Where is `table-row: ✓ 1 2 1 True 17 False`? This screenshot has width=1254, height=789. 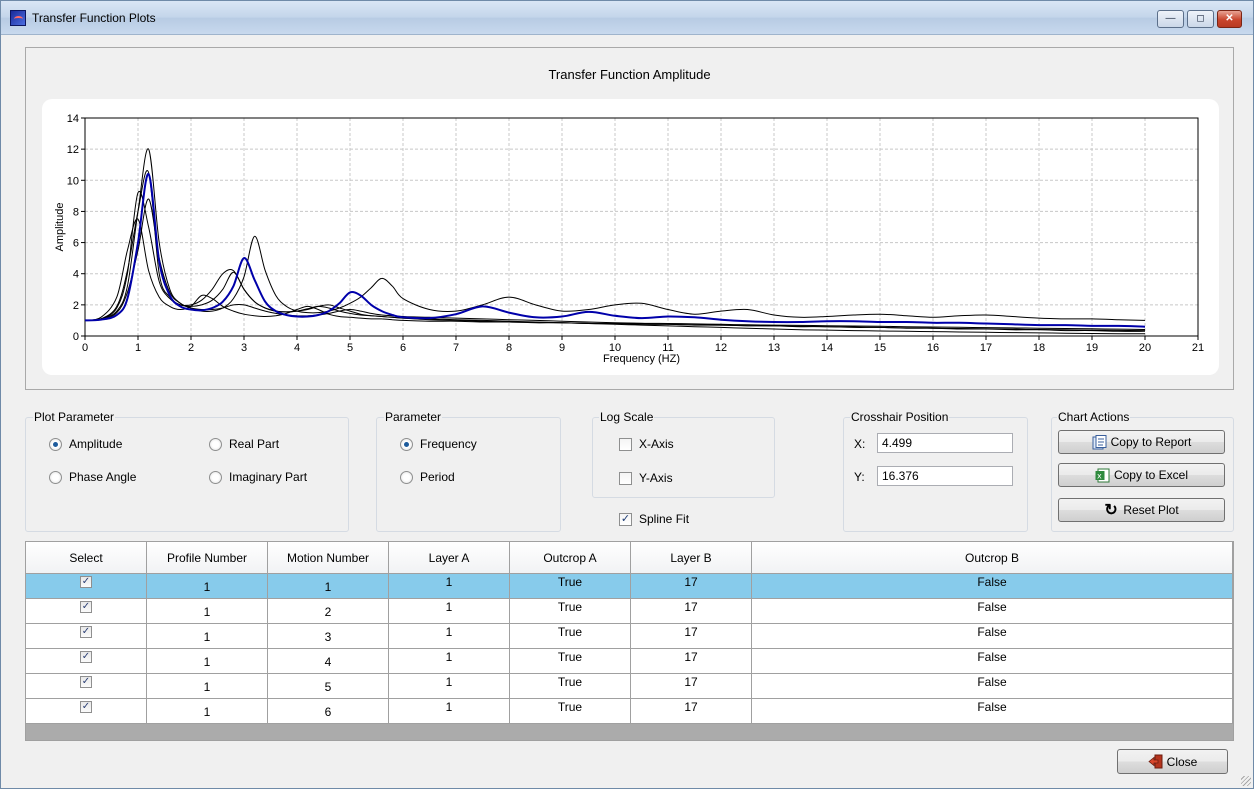 table-row: ✓ 1 2 1 True 17 False is located at coordinates (629, 611).